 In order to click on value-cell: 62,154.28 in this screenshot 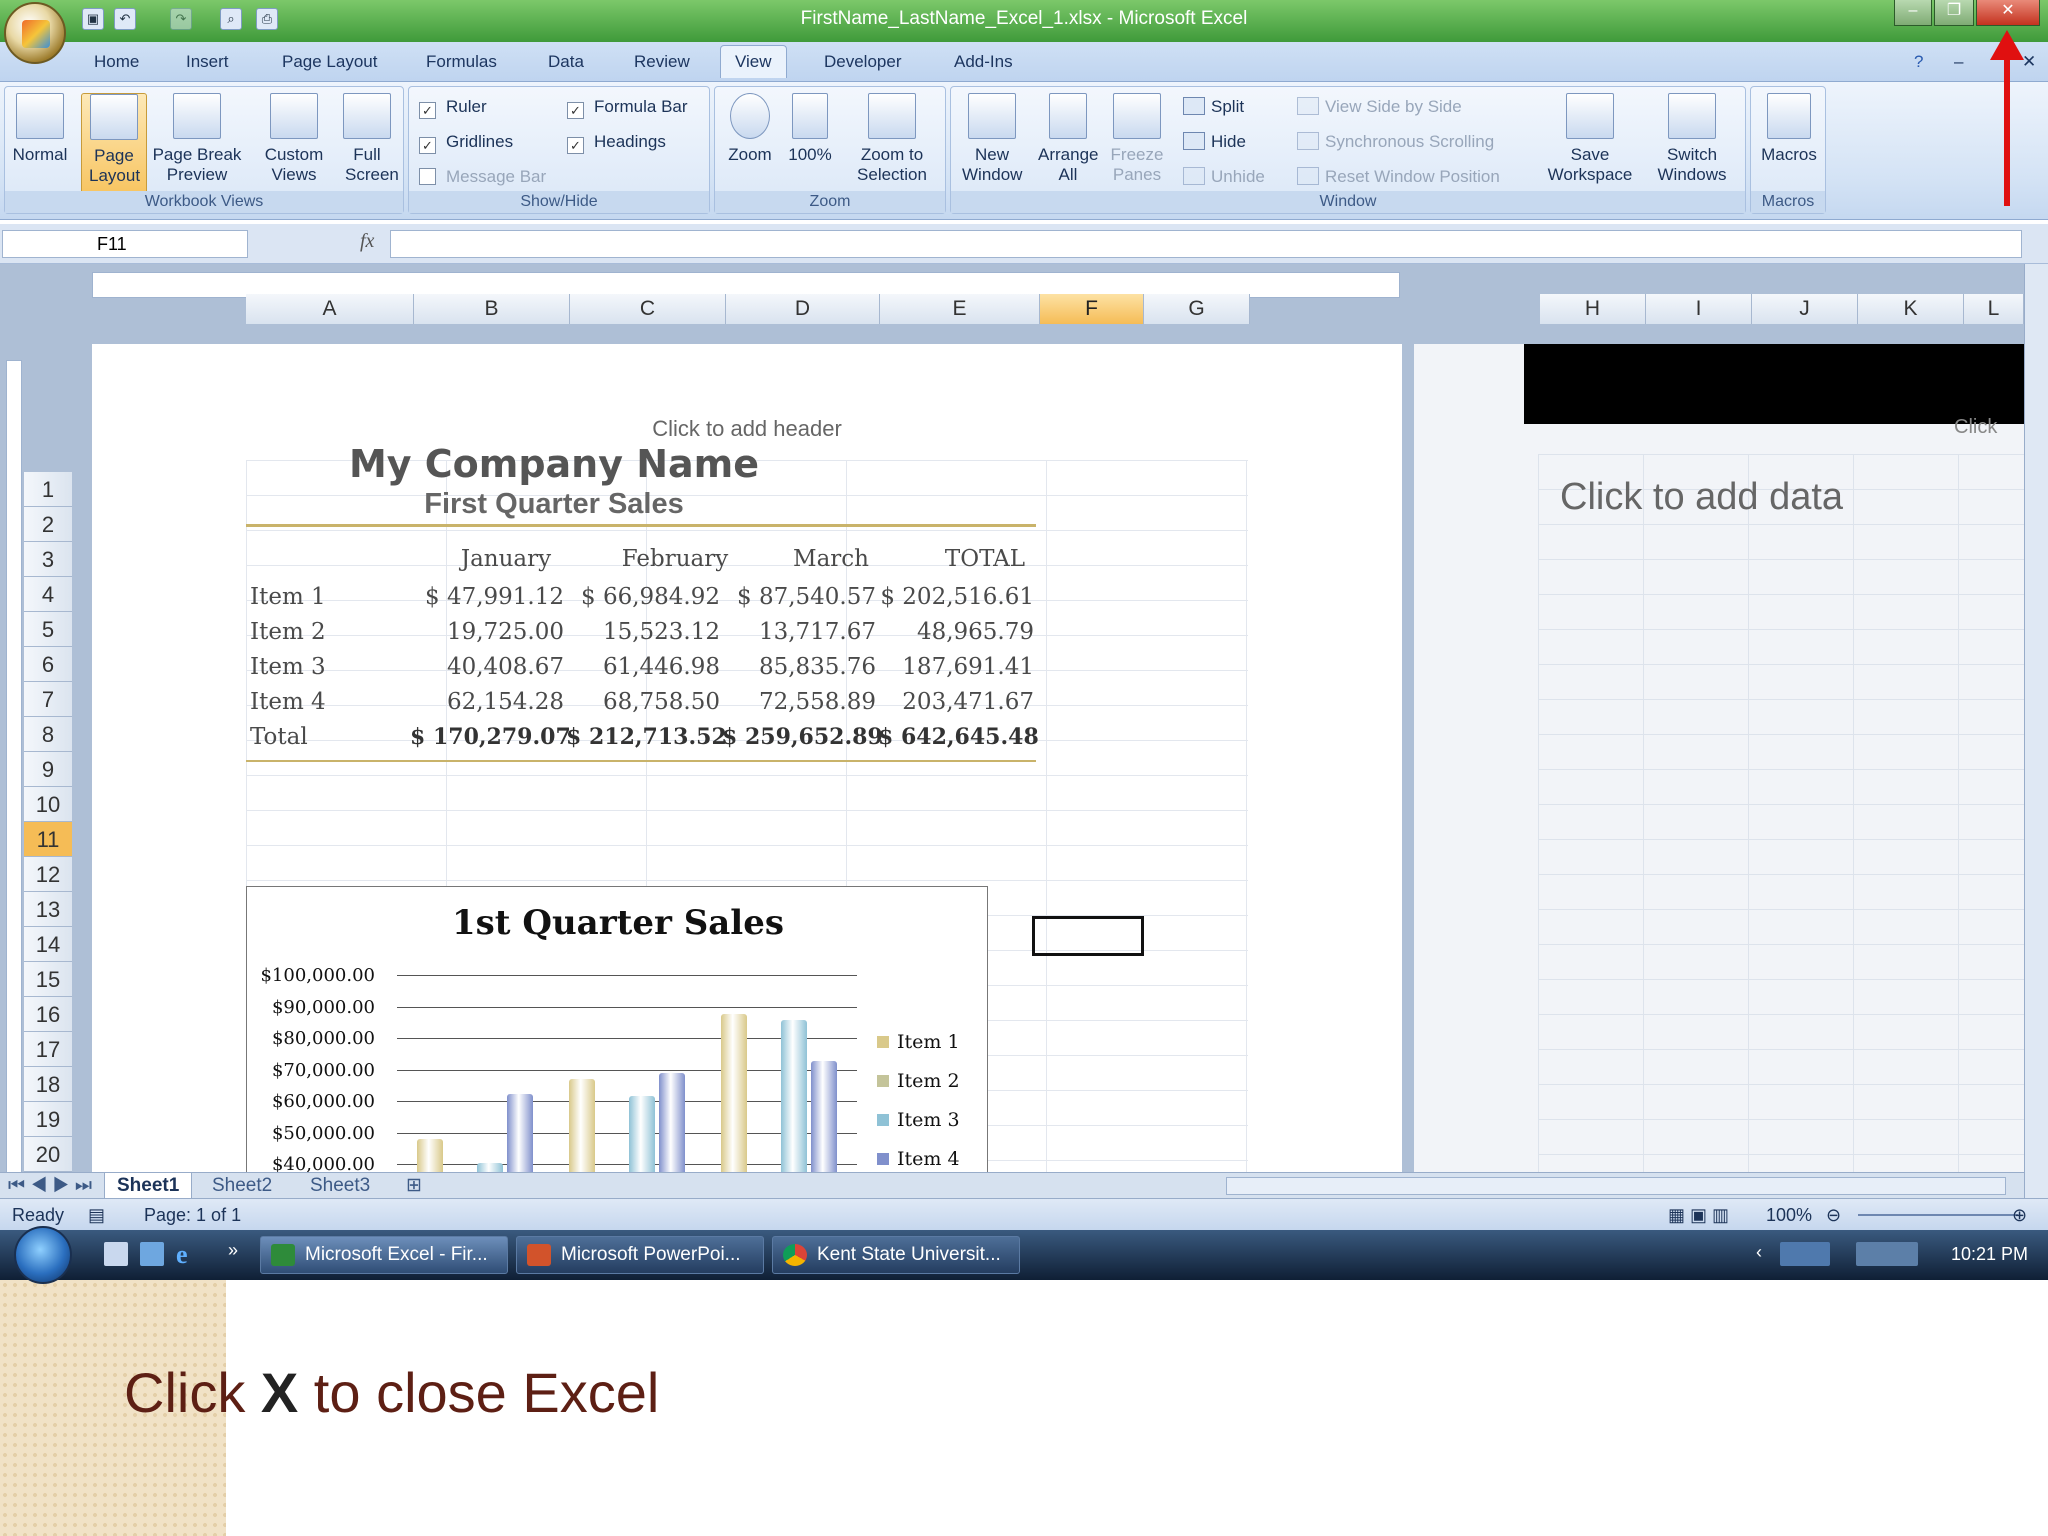, I will do `click(489, 702)`.